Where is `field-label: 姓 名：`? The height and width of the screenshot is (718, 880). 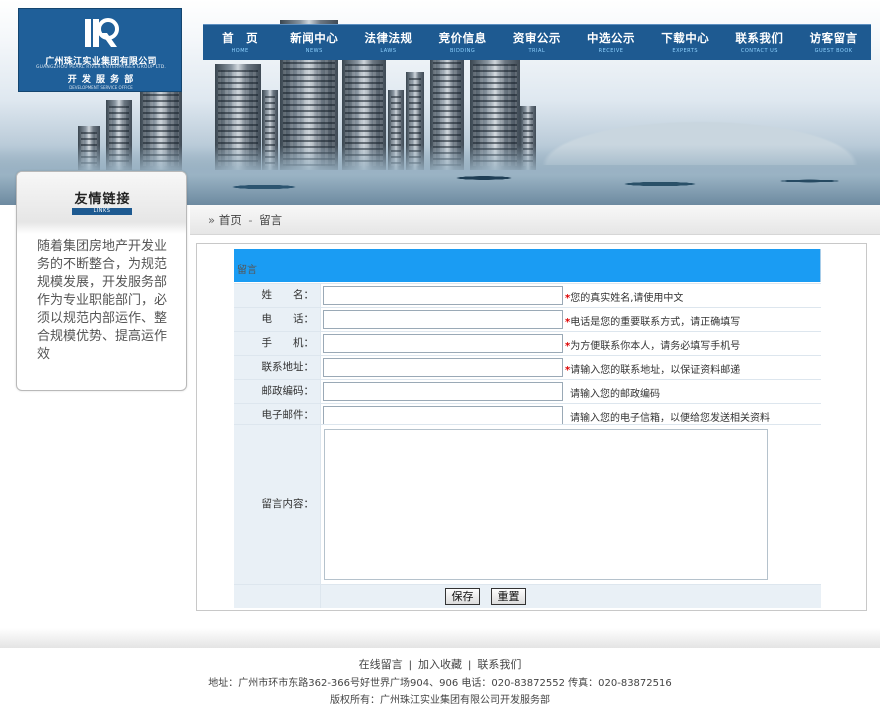 field-label: 姓 名： is located at coordinates (277, 295).